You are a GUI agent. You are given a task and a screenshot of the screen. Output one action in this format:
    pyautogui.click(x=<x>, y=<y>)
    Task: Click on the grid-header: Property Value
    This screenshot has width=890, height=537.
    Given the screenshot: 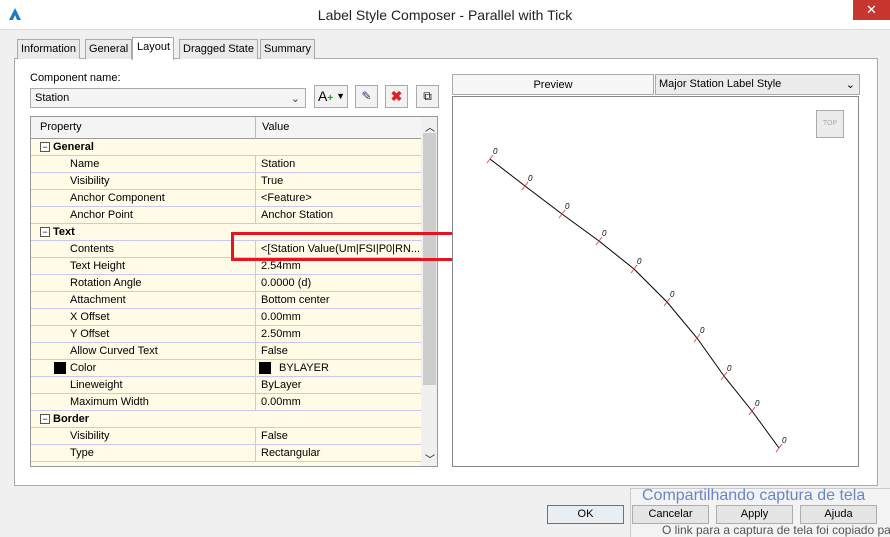 What is the action you would take?
    pyautogui.click(x=226, y=128)
    